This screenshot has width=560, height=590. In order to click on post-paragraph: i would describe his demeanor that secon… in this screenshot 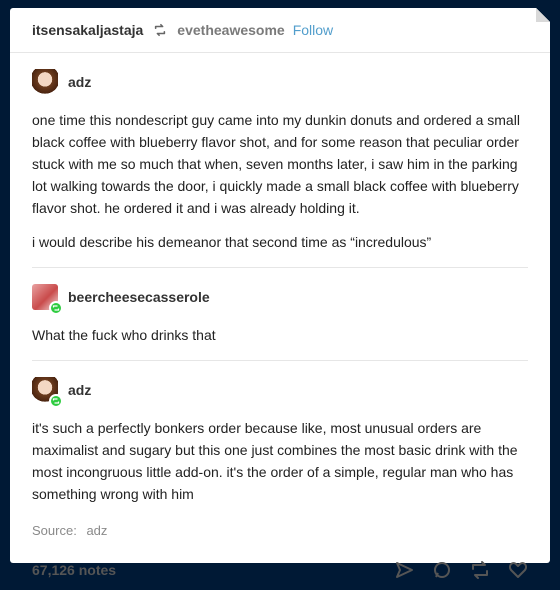, I will do `click(232, 242)`.